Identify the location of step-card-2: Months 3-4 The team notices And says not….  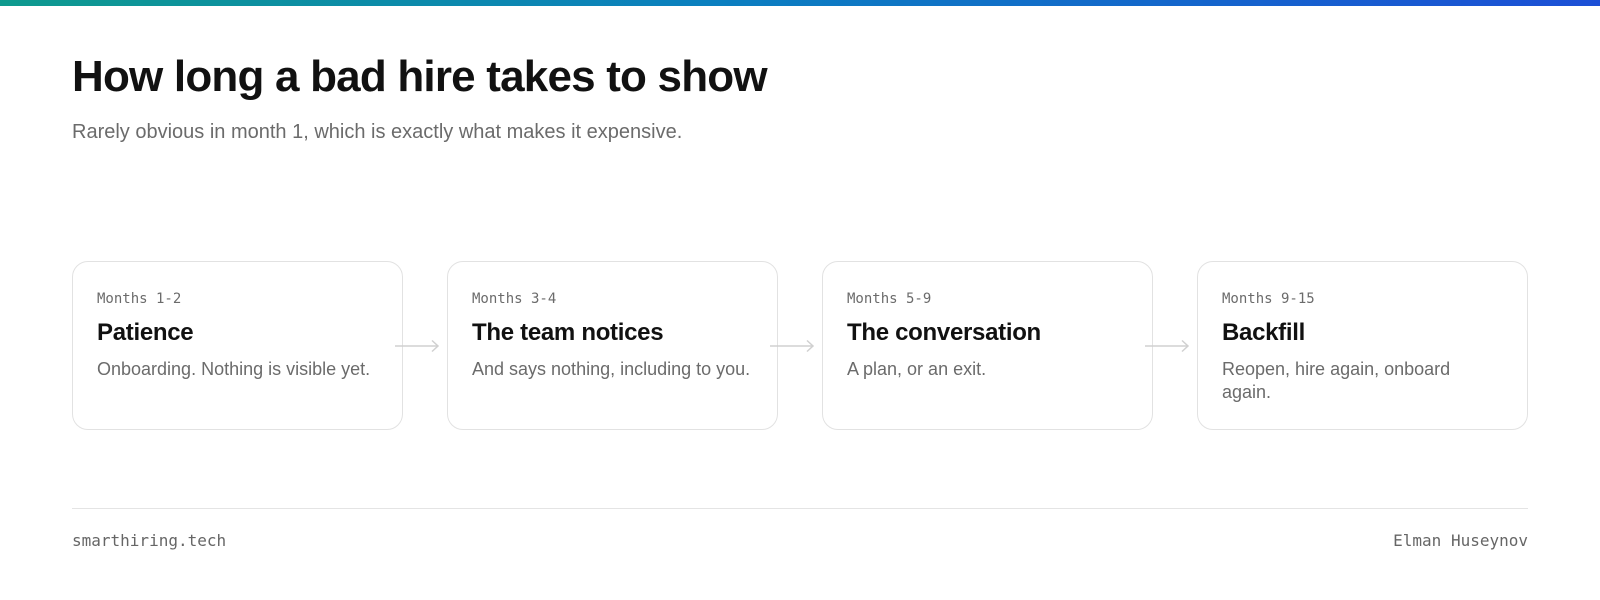
(612, 345).